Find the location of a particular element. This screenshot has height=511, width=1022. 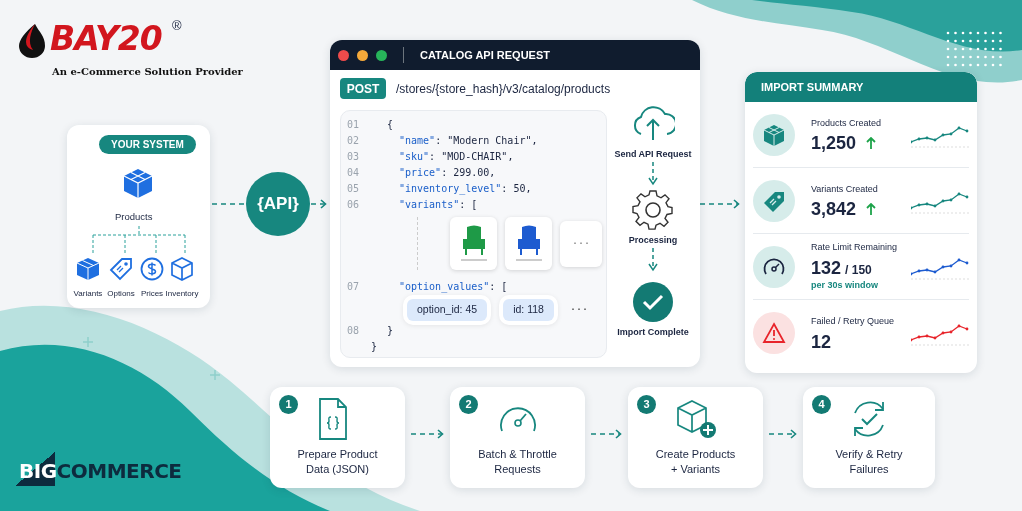

step-number-badge: 2 is located at coordinates (468, 404).